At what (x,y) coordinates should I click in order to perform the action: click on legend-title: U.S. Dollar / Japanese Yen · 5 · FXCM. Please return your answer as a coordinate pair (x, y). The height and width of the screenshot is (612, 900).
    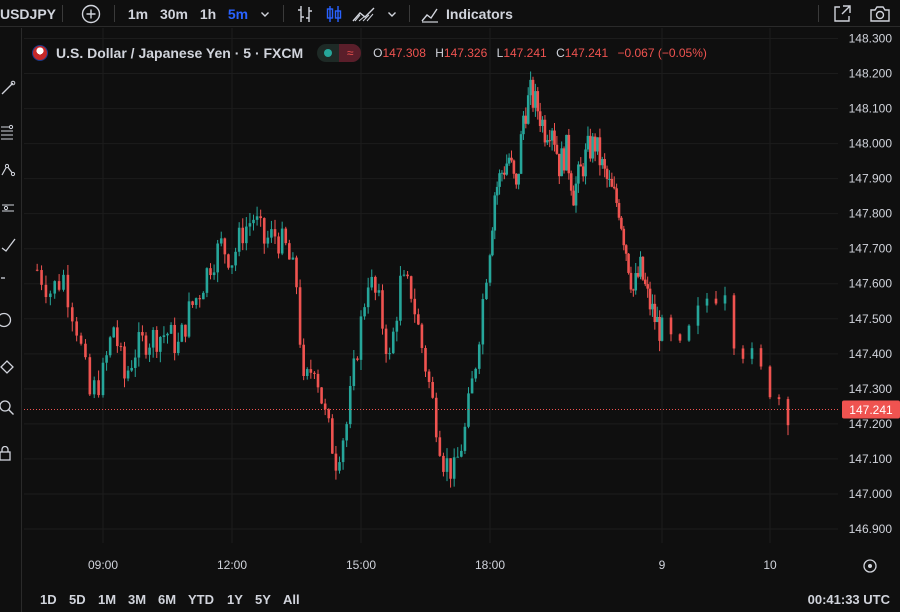
    Looking at the image, I should click on (179, 53).